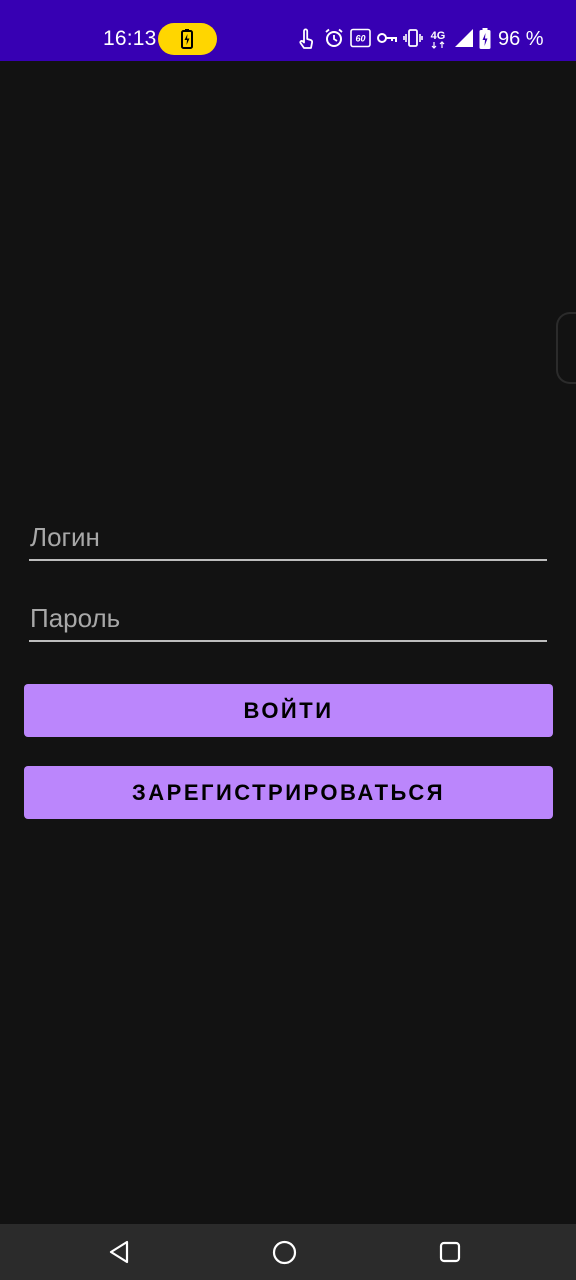  Describe the element at coordinates (485, 38) in the screenshot. I see `battery-icon` at that location.